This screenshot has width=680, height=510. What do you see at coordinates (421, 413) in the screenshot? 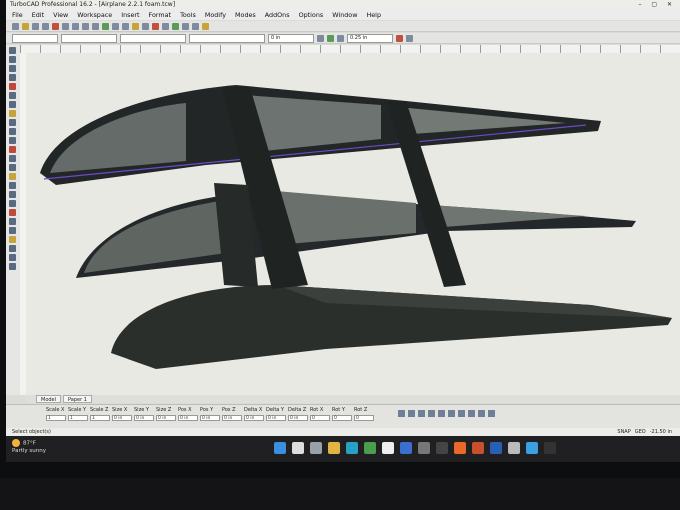
I see `local-coords-icon` at bounding box center [421, 413].